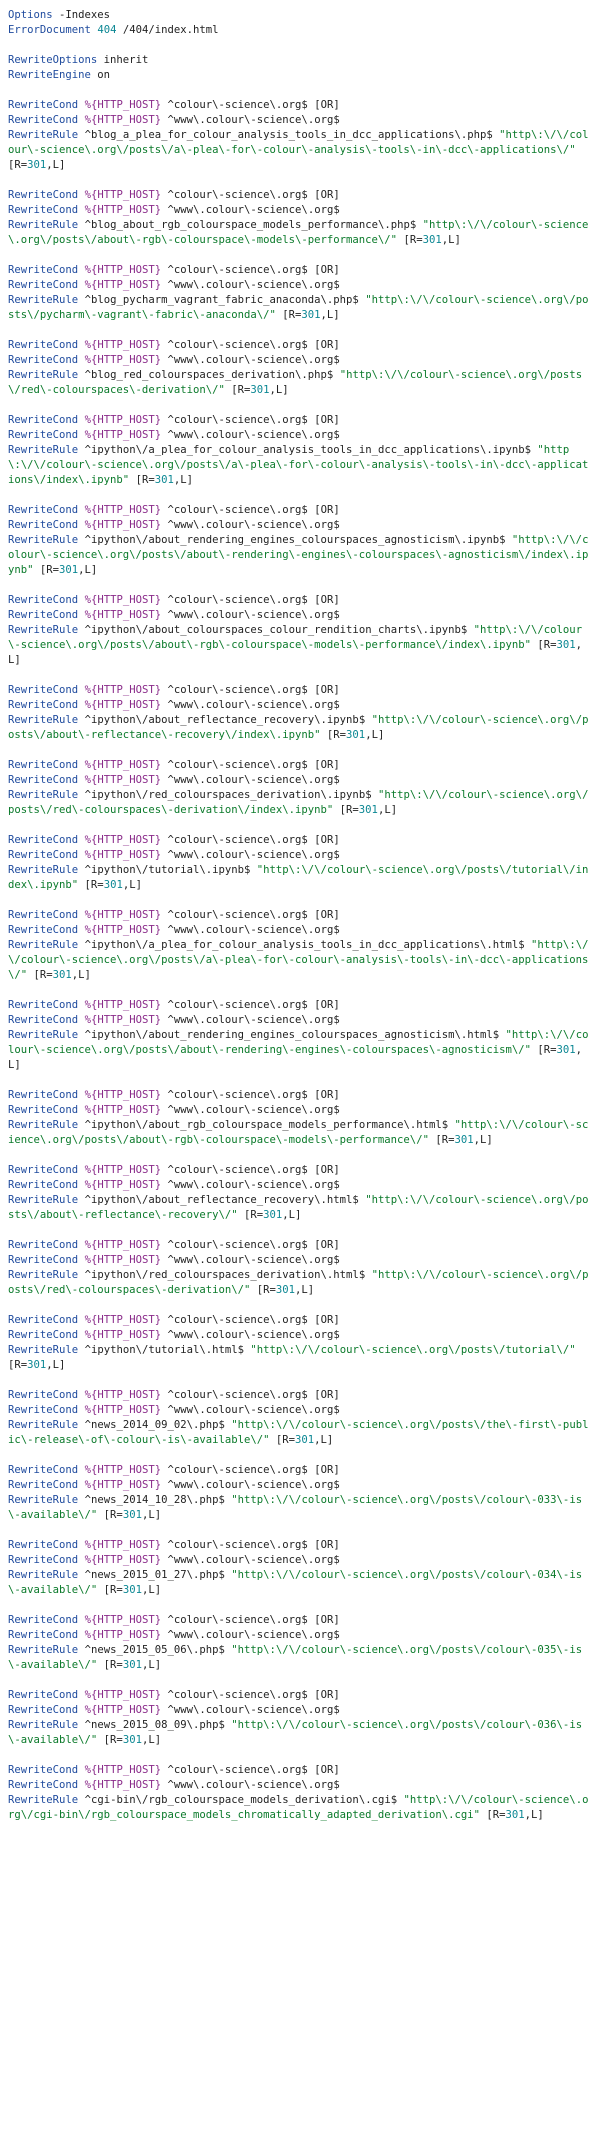  What do you see at coordinates (53, 60) in the screenshot?
I see `directive-keyword: RewriteOptions` at bounding box center [53, 60].